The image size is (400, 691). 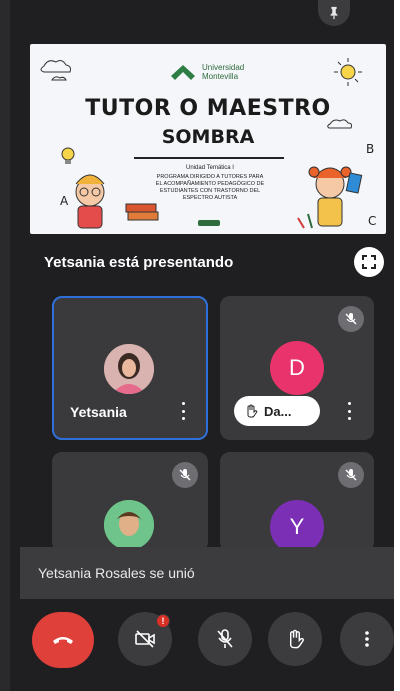 I want to click on end-call-icon, so click(x=63, y=640).